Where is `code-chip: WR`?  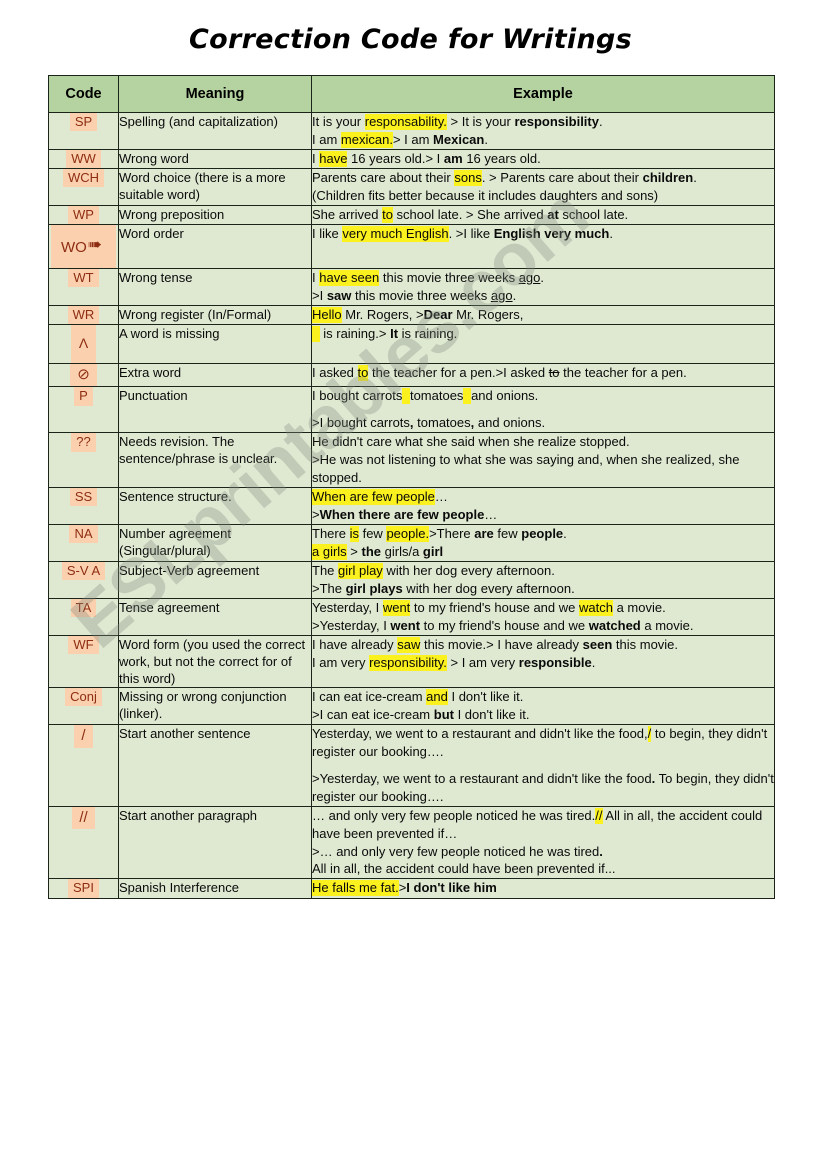 code-chip: WR is located at coordinates (83, 315).